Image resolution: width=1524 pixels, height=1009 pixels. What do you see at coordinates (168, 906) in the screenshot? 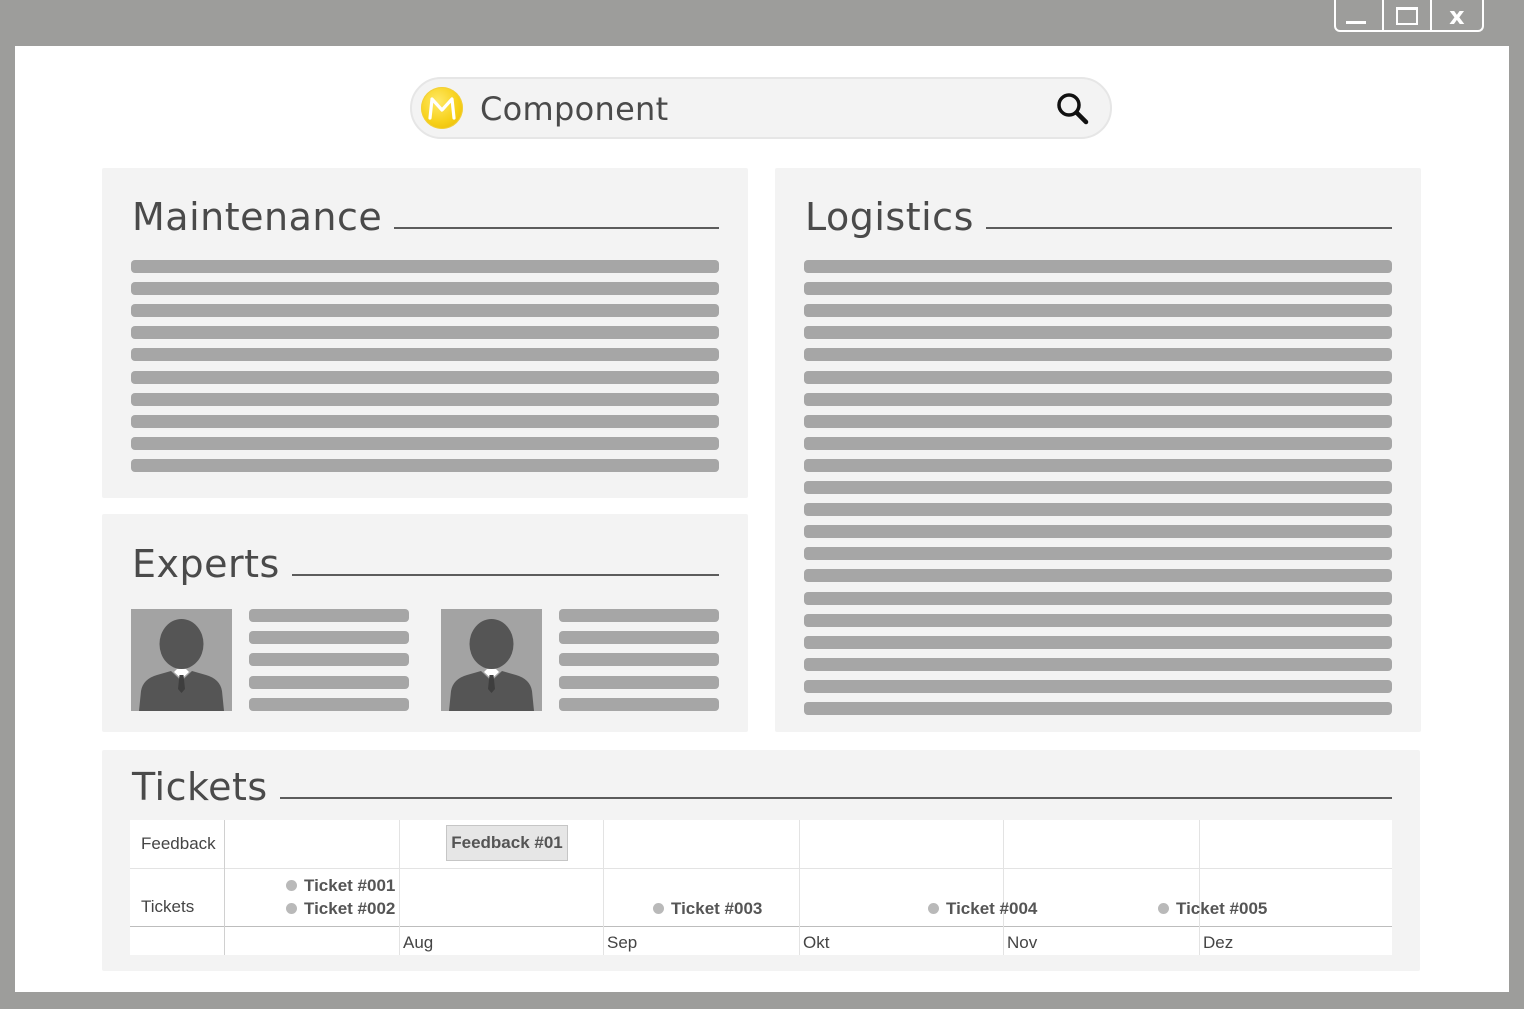
I see `row-label-tickets: Tickets` at bounding box center [168, 906].